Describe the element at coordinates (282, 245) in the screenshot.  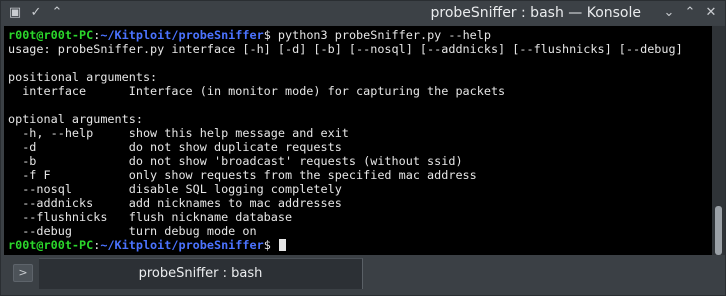
I see `text-cursor` at that location.